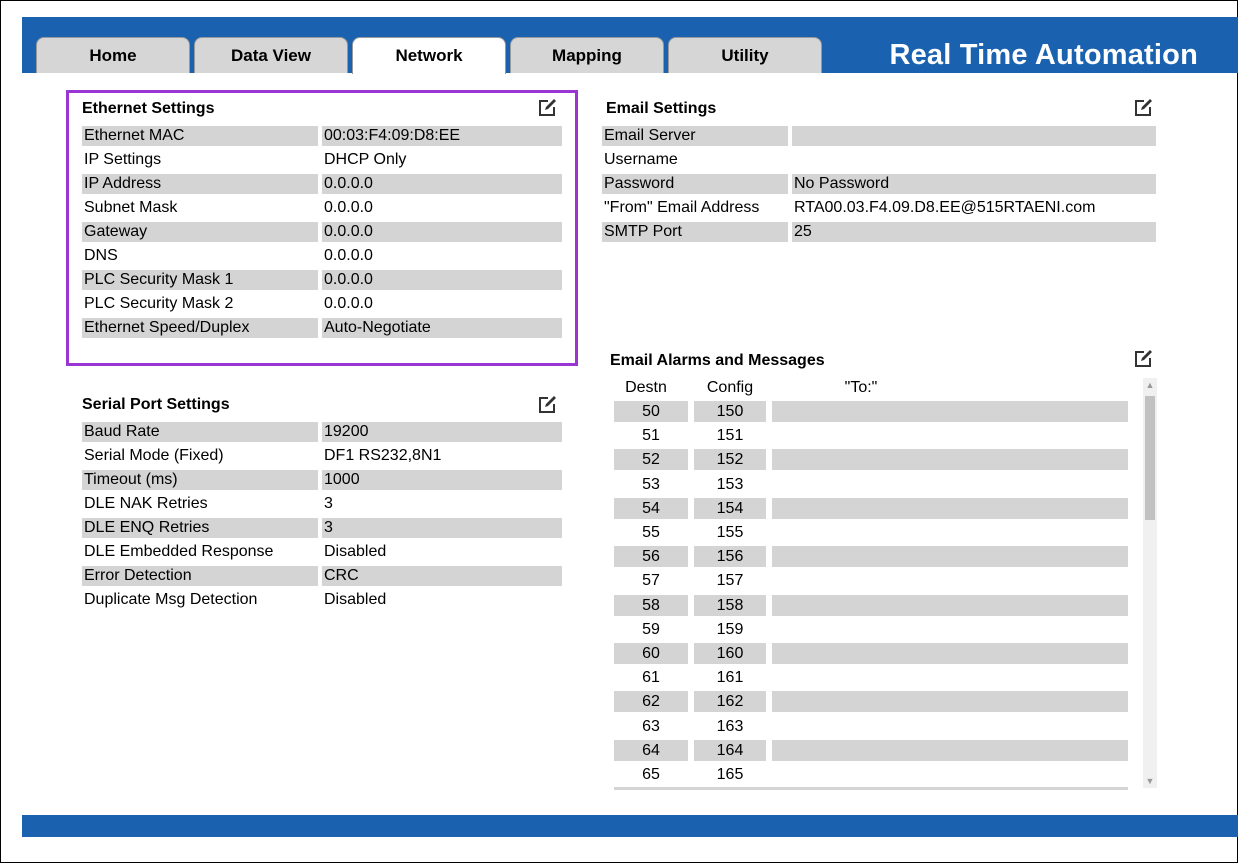 This screenshot has height=863, width=1238. Describe the element at coordinates (651, 653) in the screenshot. I see `alarm-destn: 60` at that location.